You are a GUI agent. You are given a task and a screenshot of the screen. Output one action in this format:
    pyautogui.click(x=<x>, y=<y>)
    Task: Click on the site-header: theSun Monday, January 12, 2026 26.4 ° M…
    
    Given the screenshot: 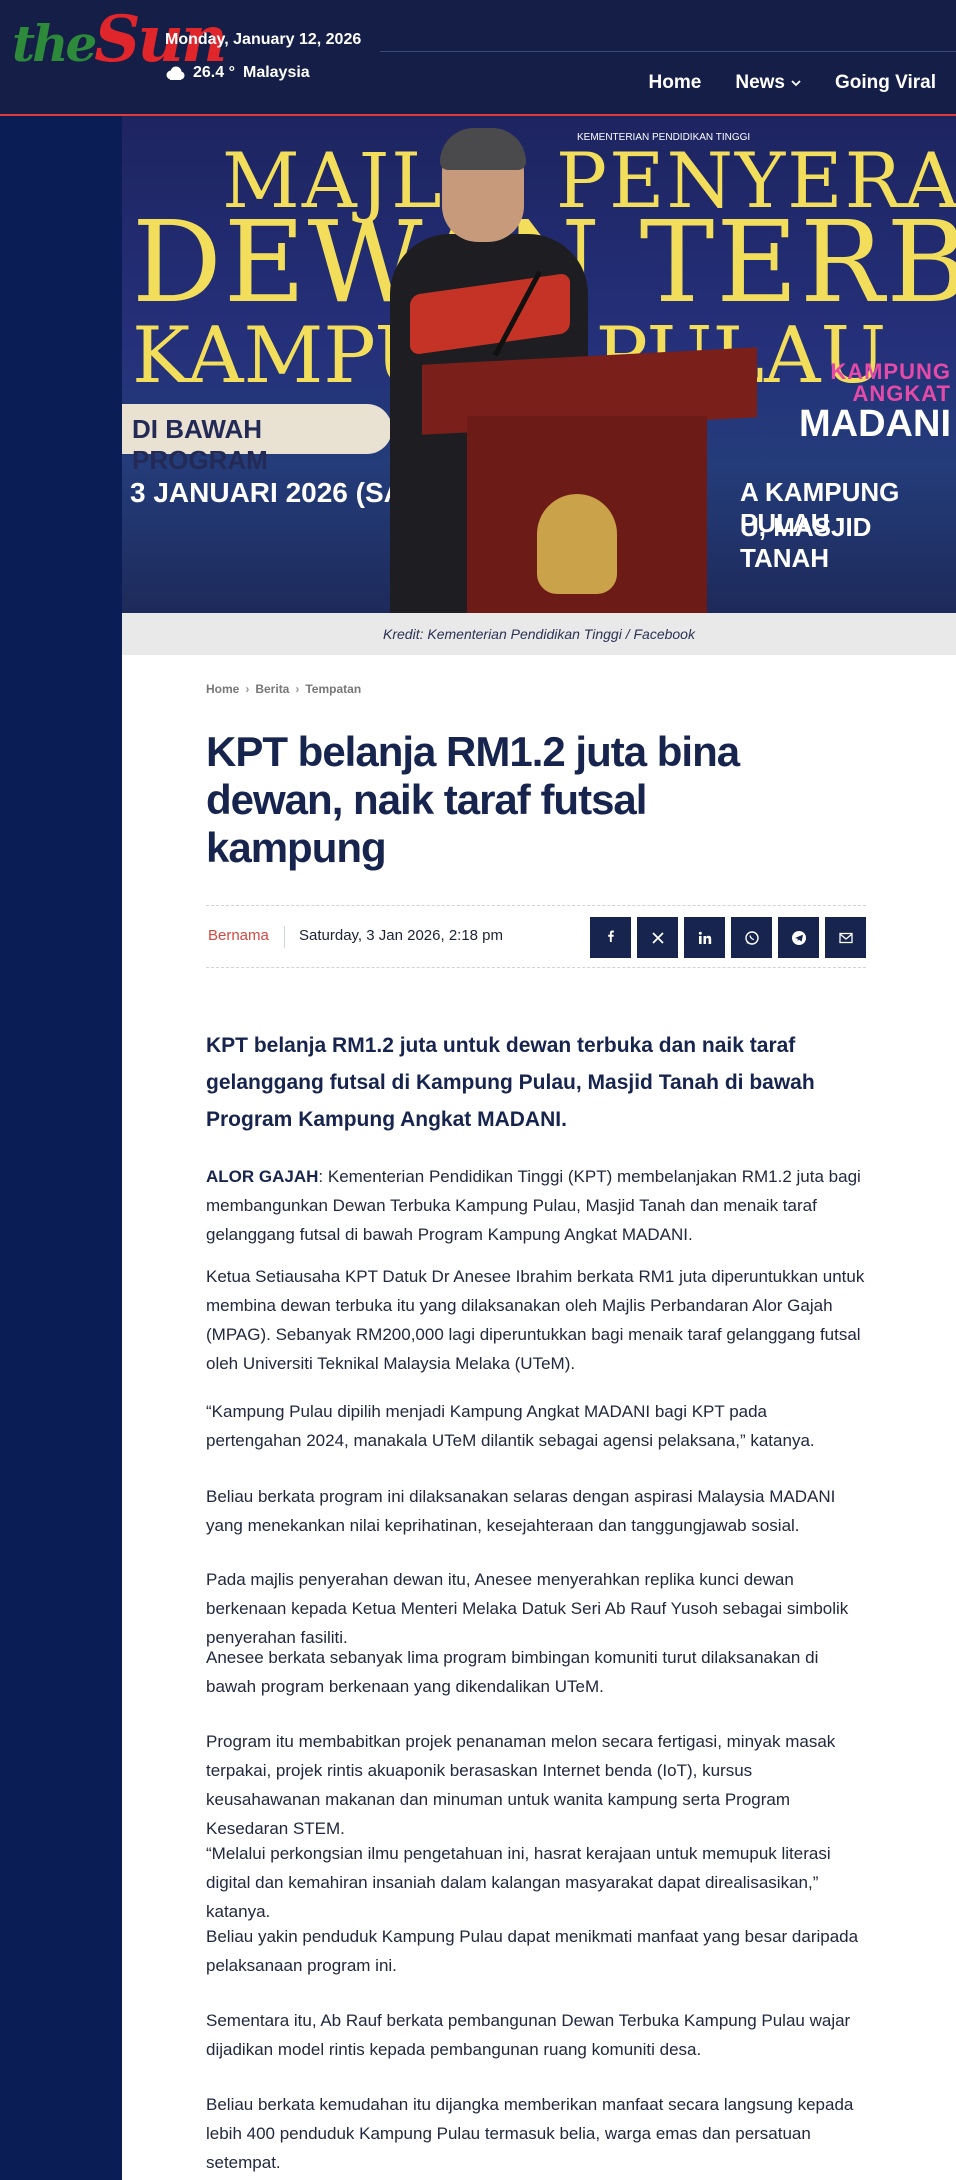 What is the action you would take?
    pyautogui.click(x=478, y=58)
    